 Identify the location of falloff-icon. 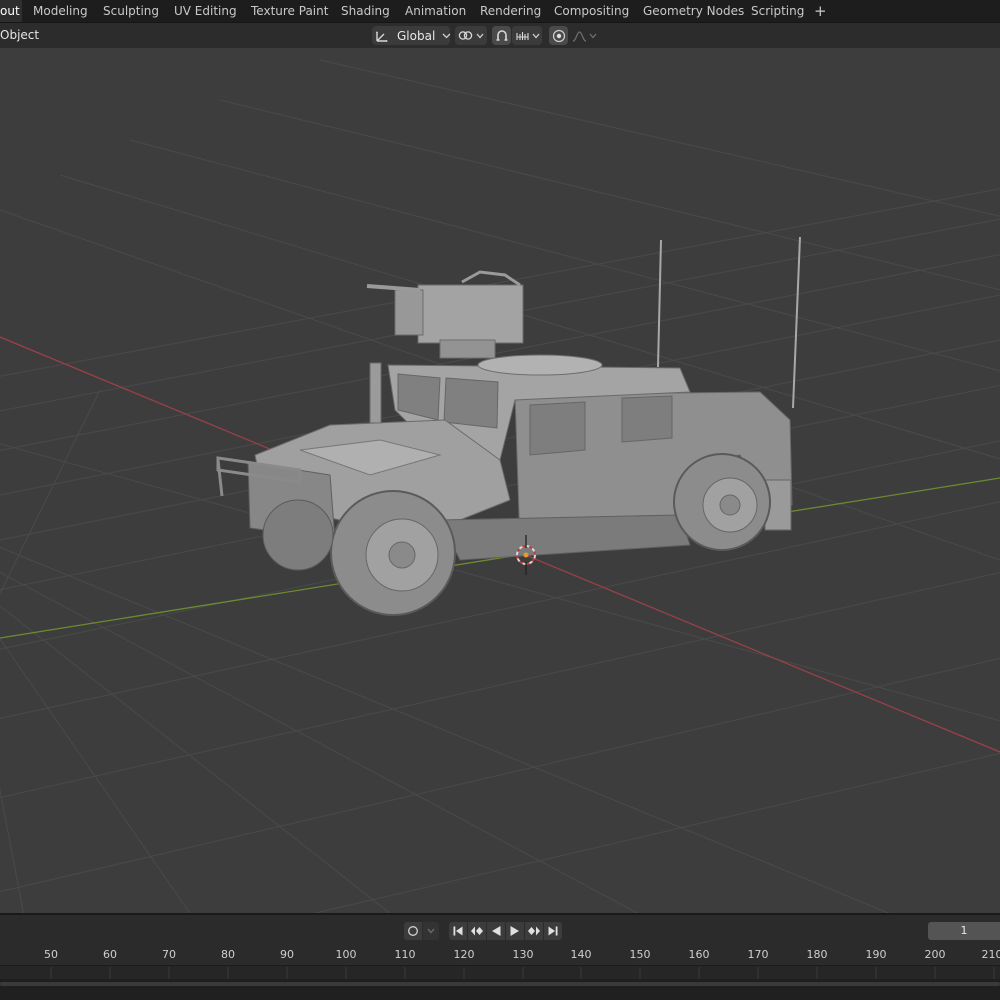
(579, 36).